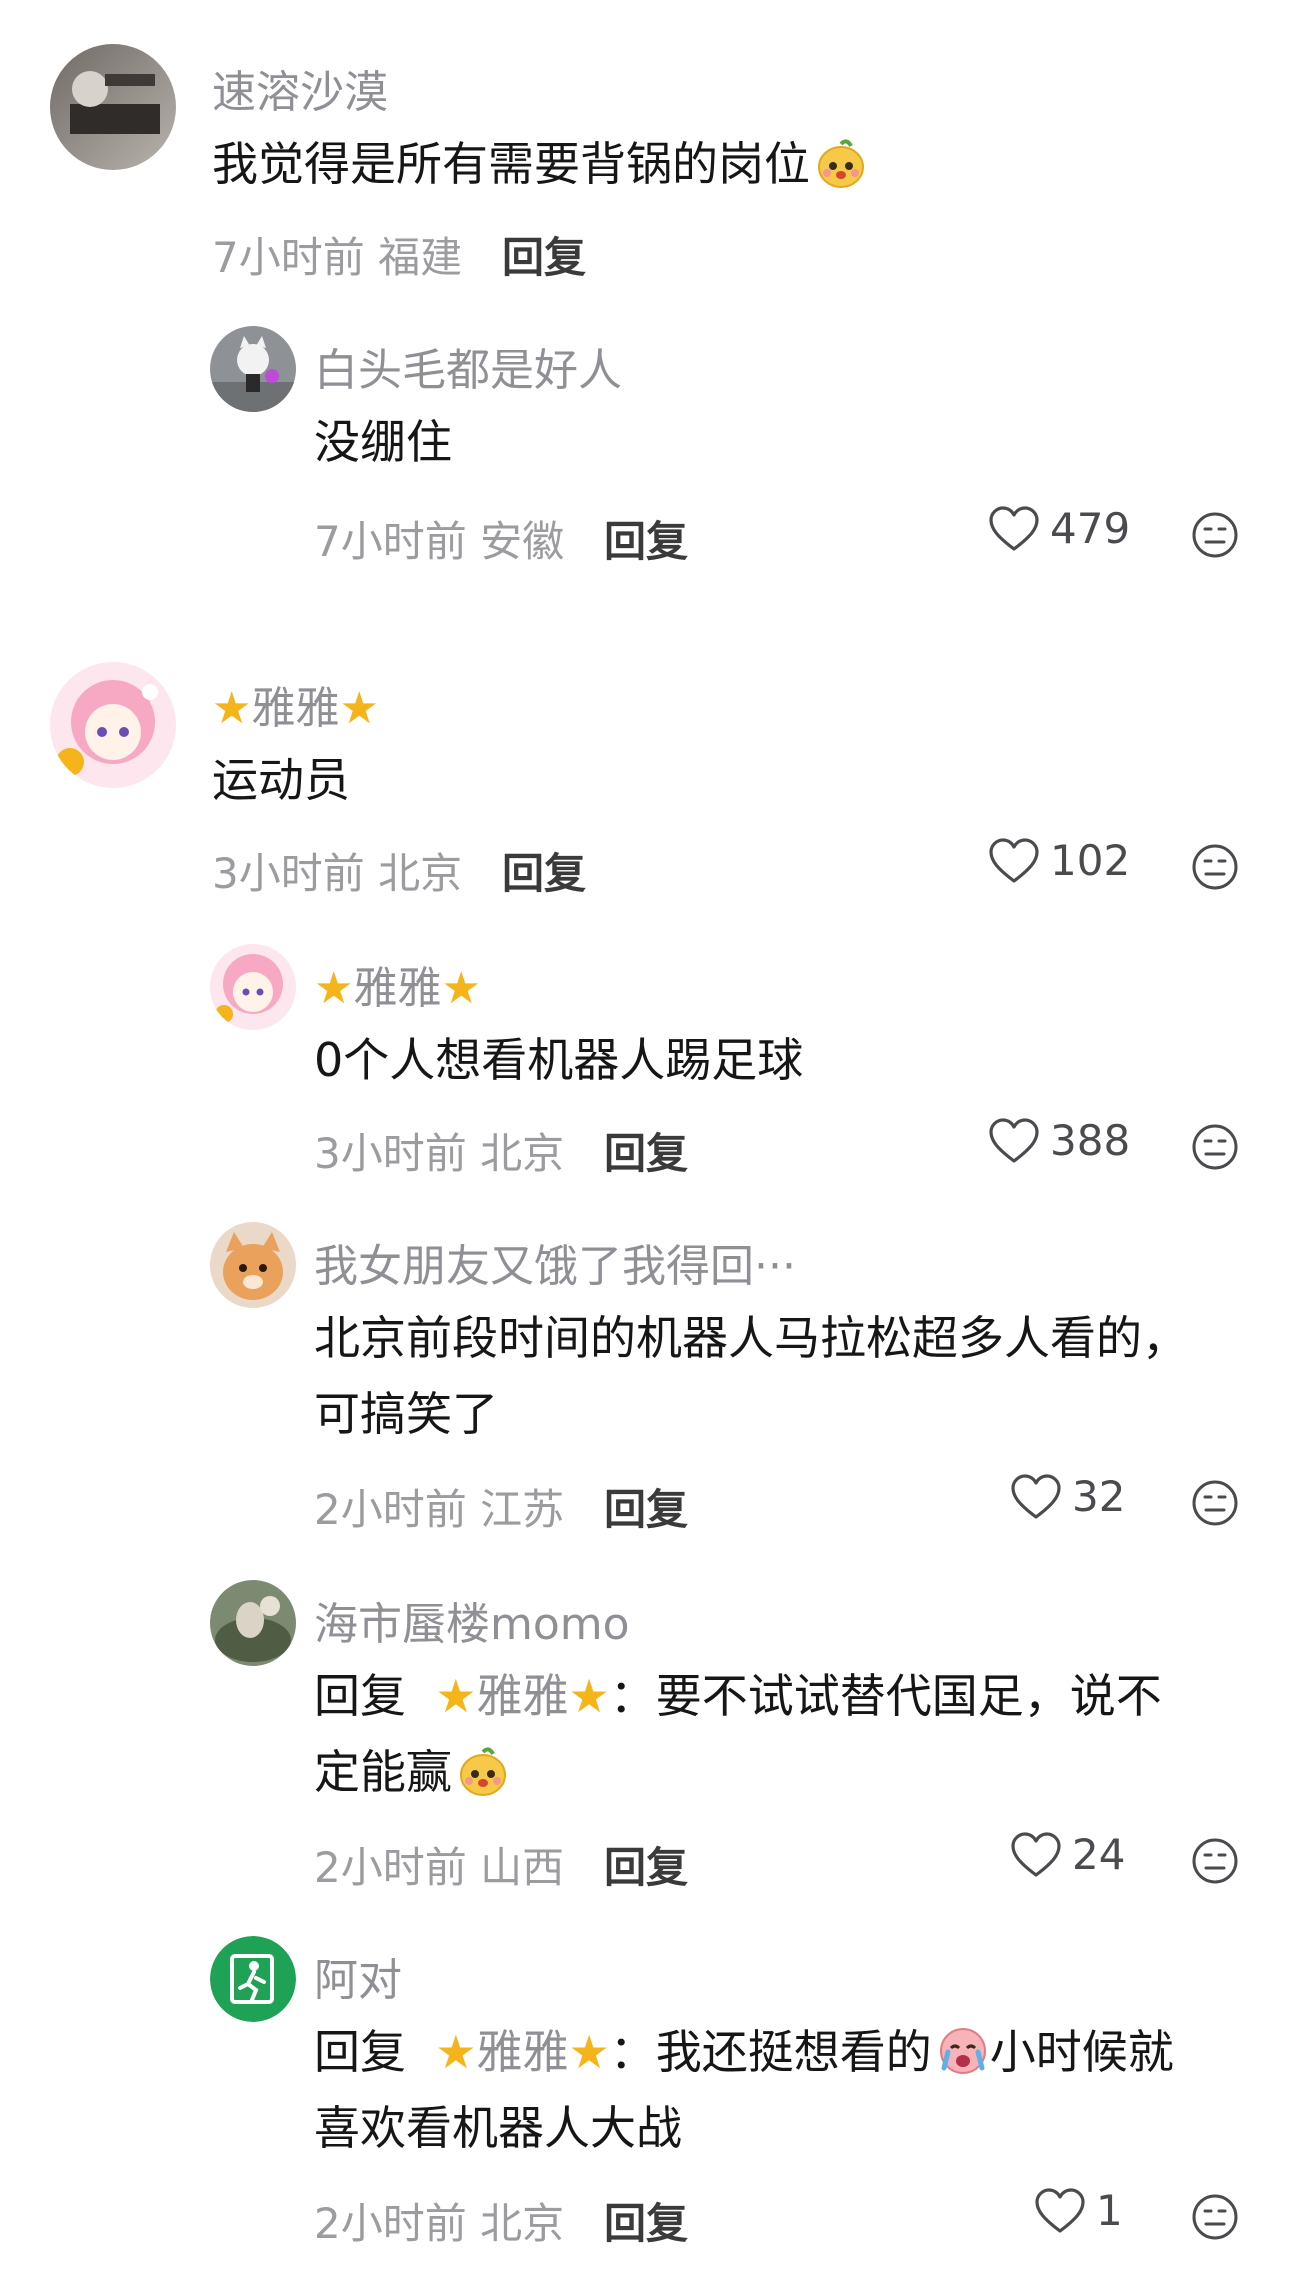  What do you see at coordinates (1081, 2052) in the screenshot?
I see `comment-text-body: 小时候就` at bounding box center [1081, 2052].